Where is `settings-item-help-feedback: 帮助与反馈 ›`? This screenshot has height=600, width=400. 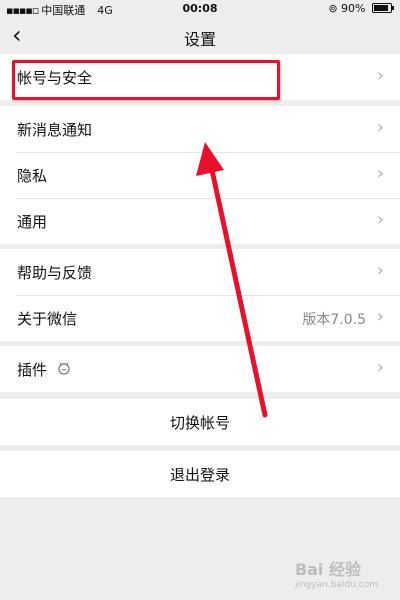 settings-item-help-feedback: 帮助与反馈 › is located at coordinates (200, 272).